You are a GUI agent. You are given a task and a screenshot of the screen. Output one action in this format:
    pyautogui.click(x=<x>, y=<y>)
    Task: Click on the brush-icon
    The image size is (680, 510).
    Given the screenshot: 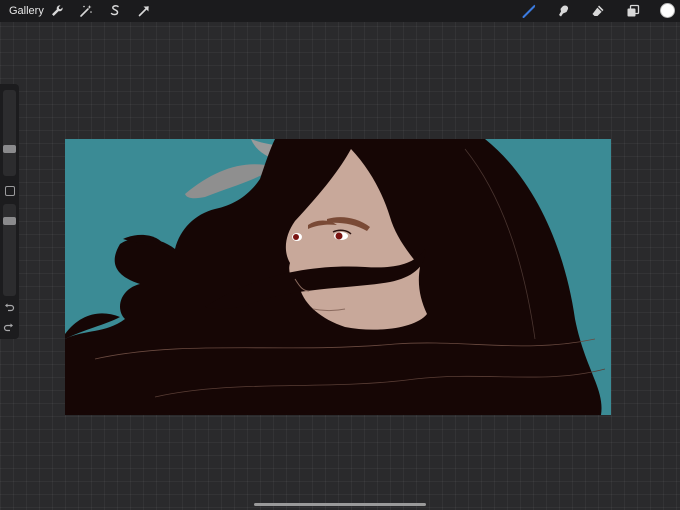 What is the action you would take?
    pyautogui.click(x=529, y=11)
    